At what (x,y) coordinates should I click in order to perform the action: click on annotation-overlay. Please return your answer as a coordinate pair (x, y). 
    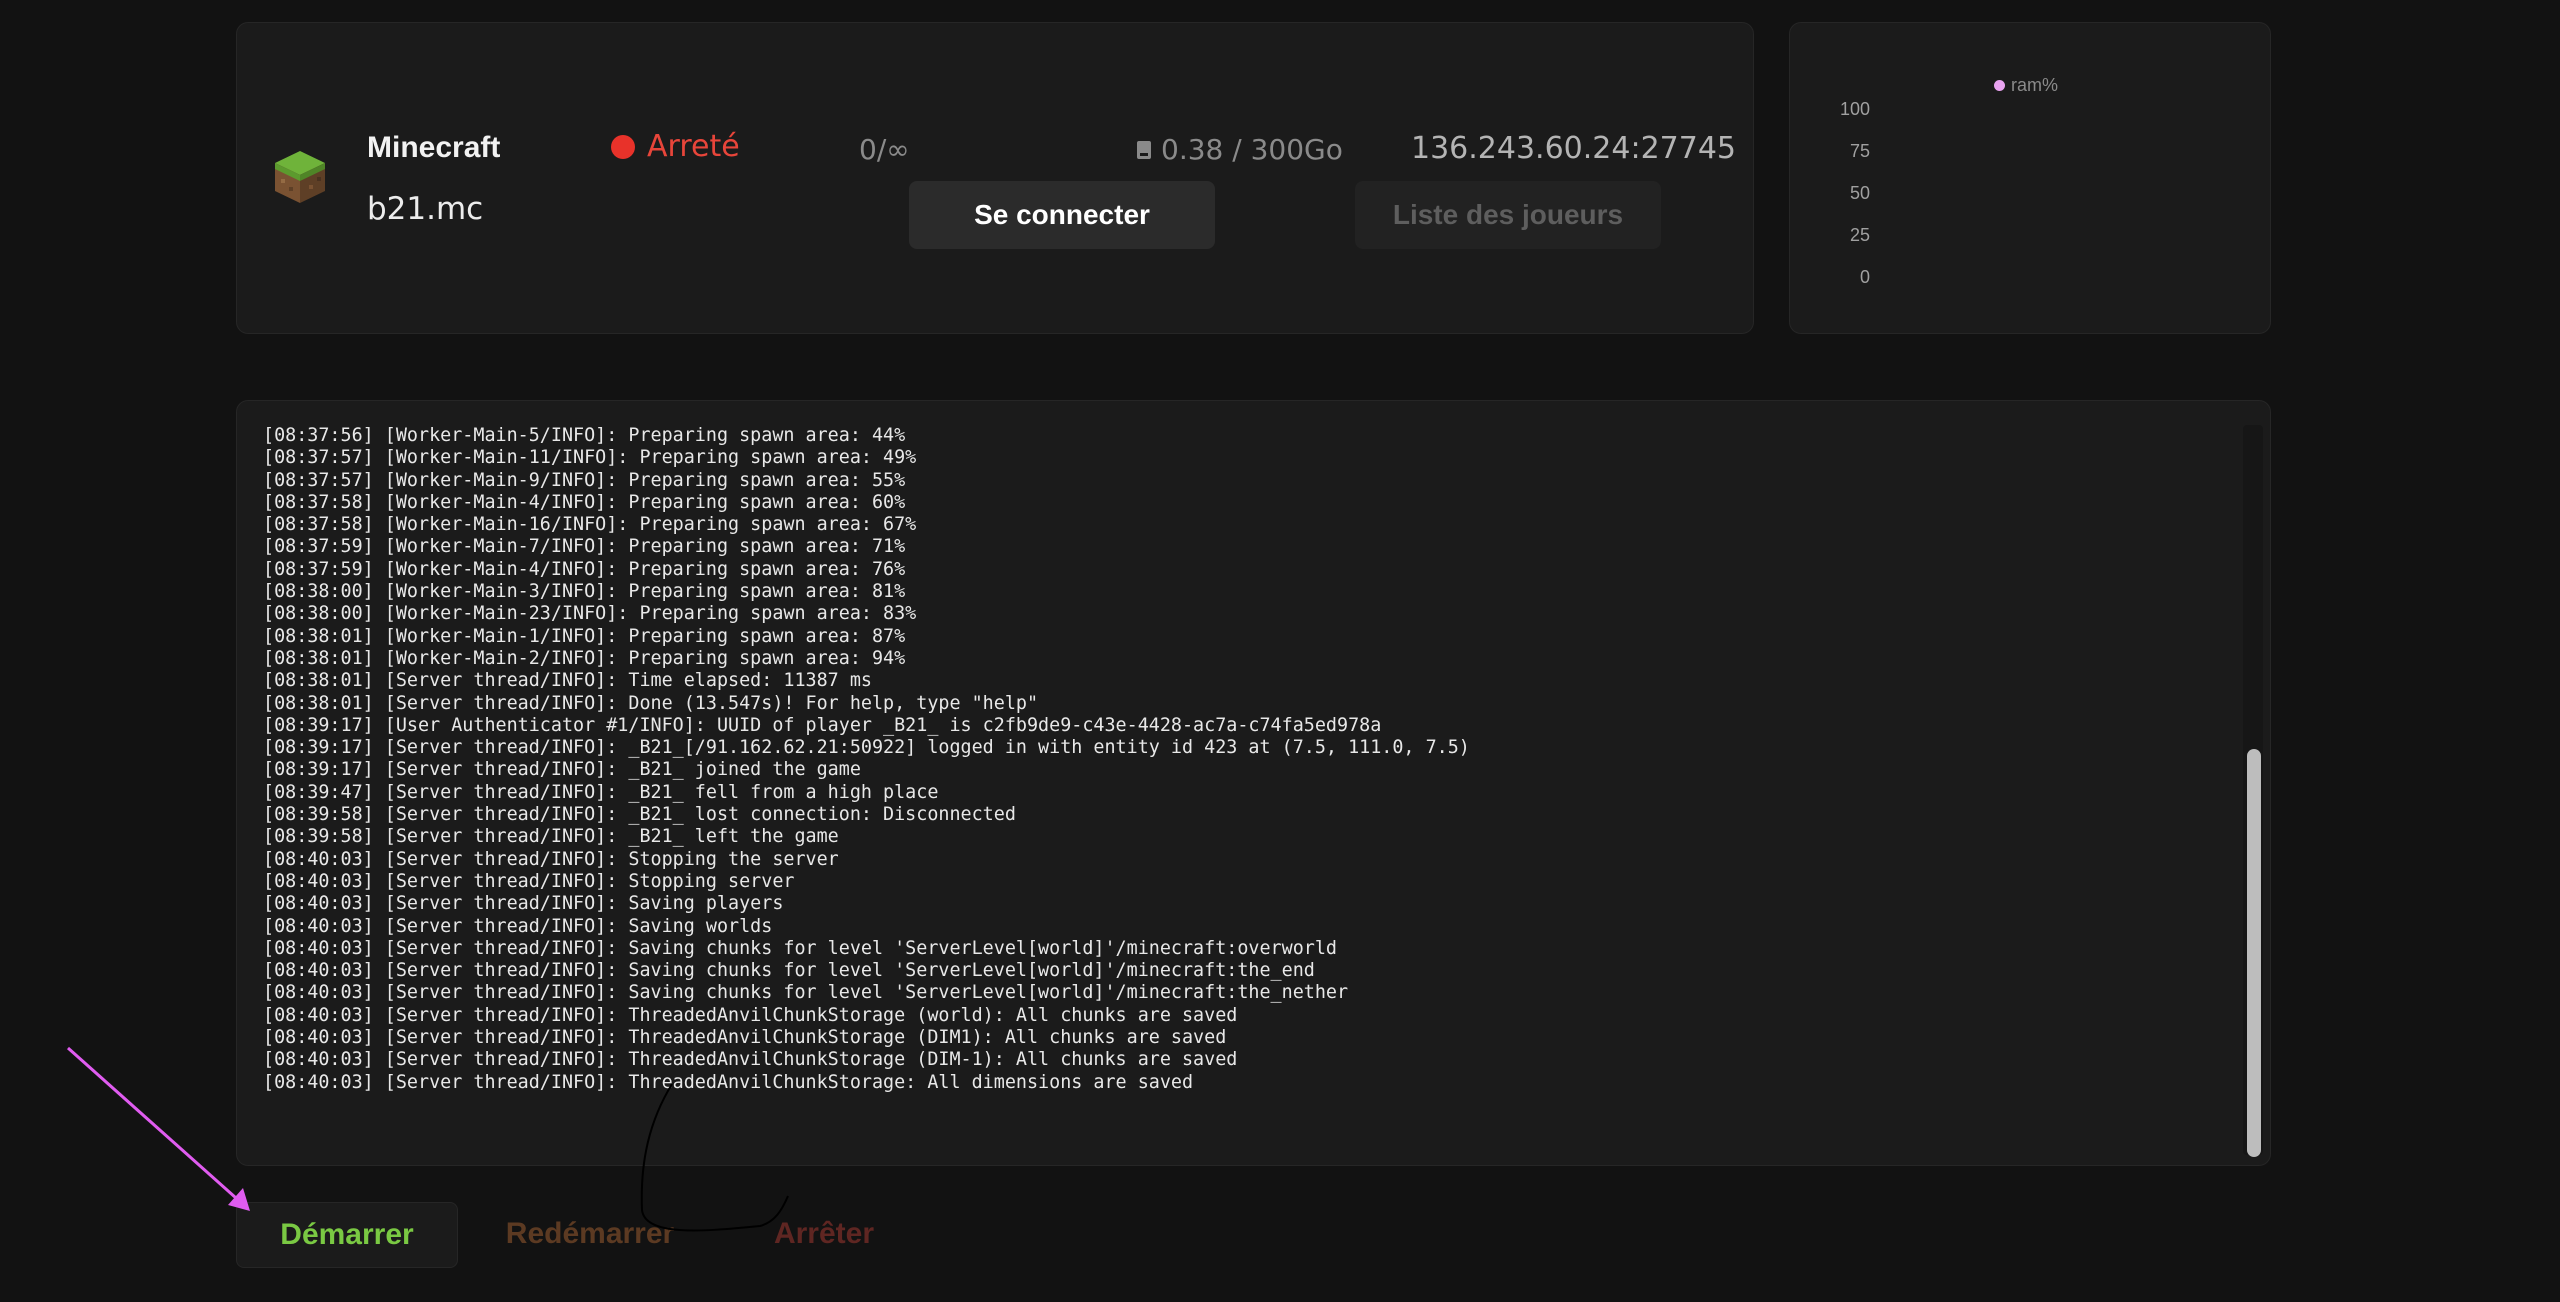
    Looking at the image, I should click on (428, 1139).